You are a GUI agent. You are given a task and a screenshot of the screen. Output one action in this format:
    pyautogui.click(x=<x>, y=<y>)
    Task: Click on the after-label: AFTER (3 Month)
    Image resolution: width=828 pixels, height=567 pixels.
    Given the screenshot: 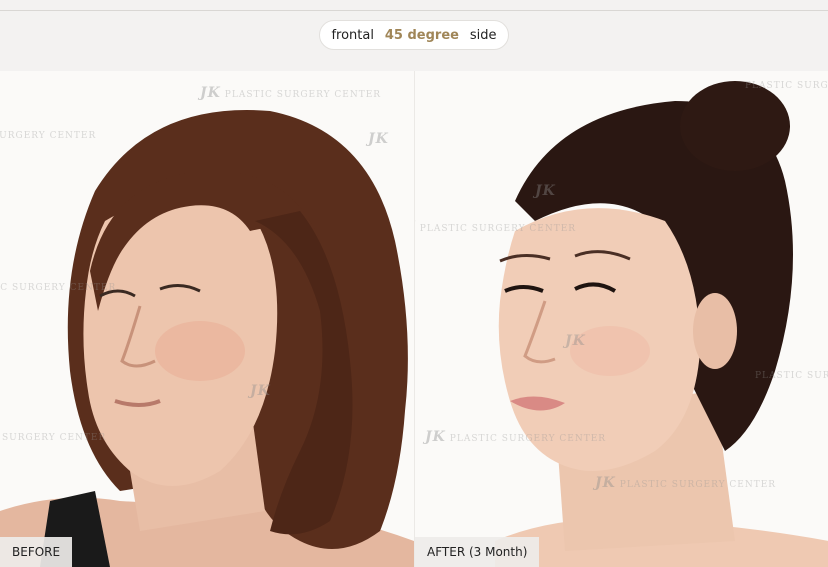 What is the action you would take?
    pyautogui.click(x=477, y=552)
    